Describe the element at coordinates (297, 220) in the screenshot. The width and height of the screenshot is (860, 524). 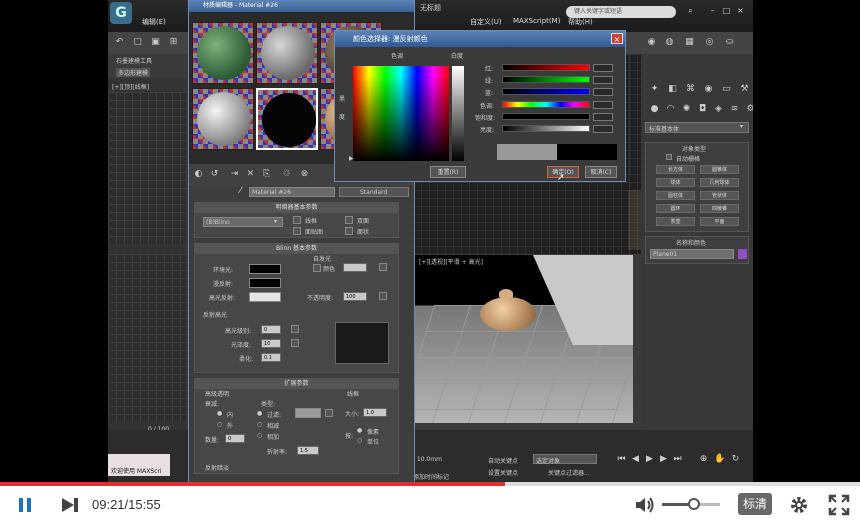
I see `wire-checkbox` at that location.